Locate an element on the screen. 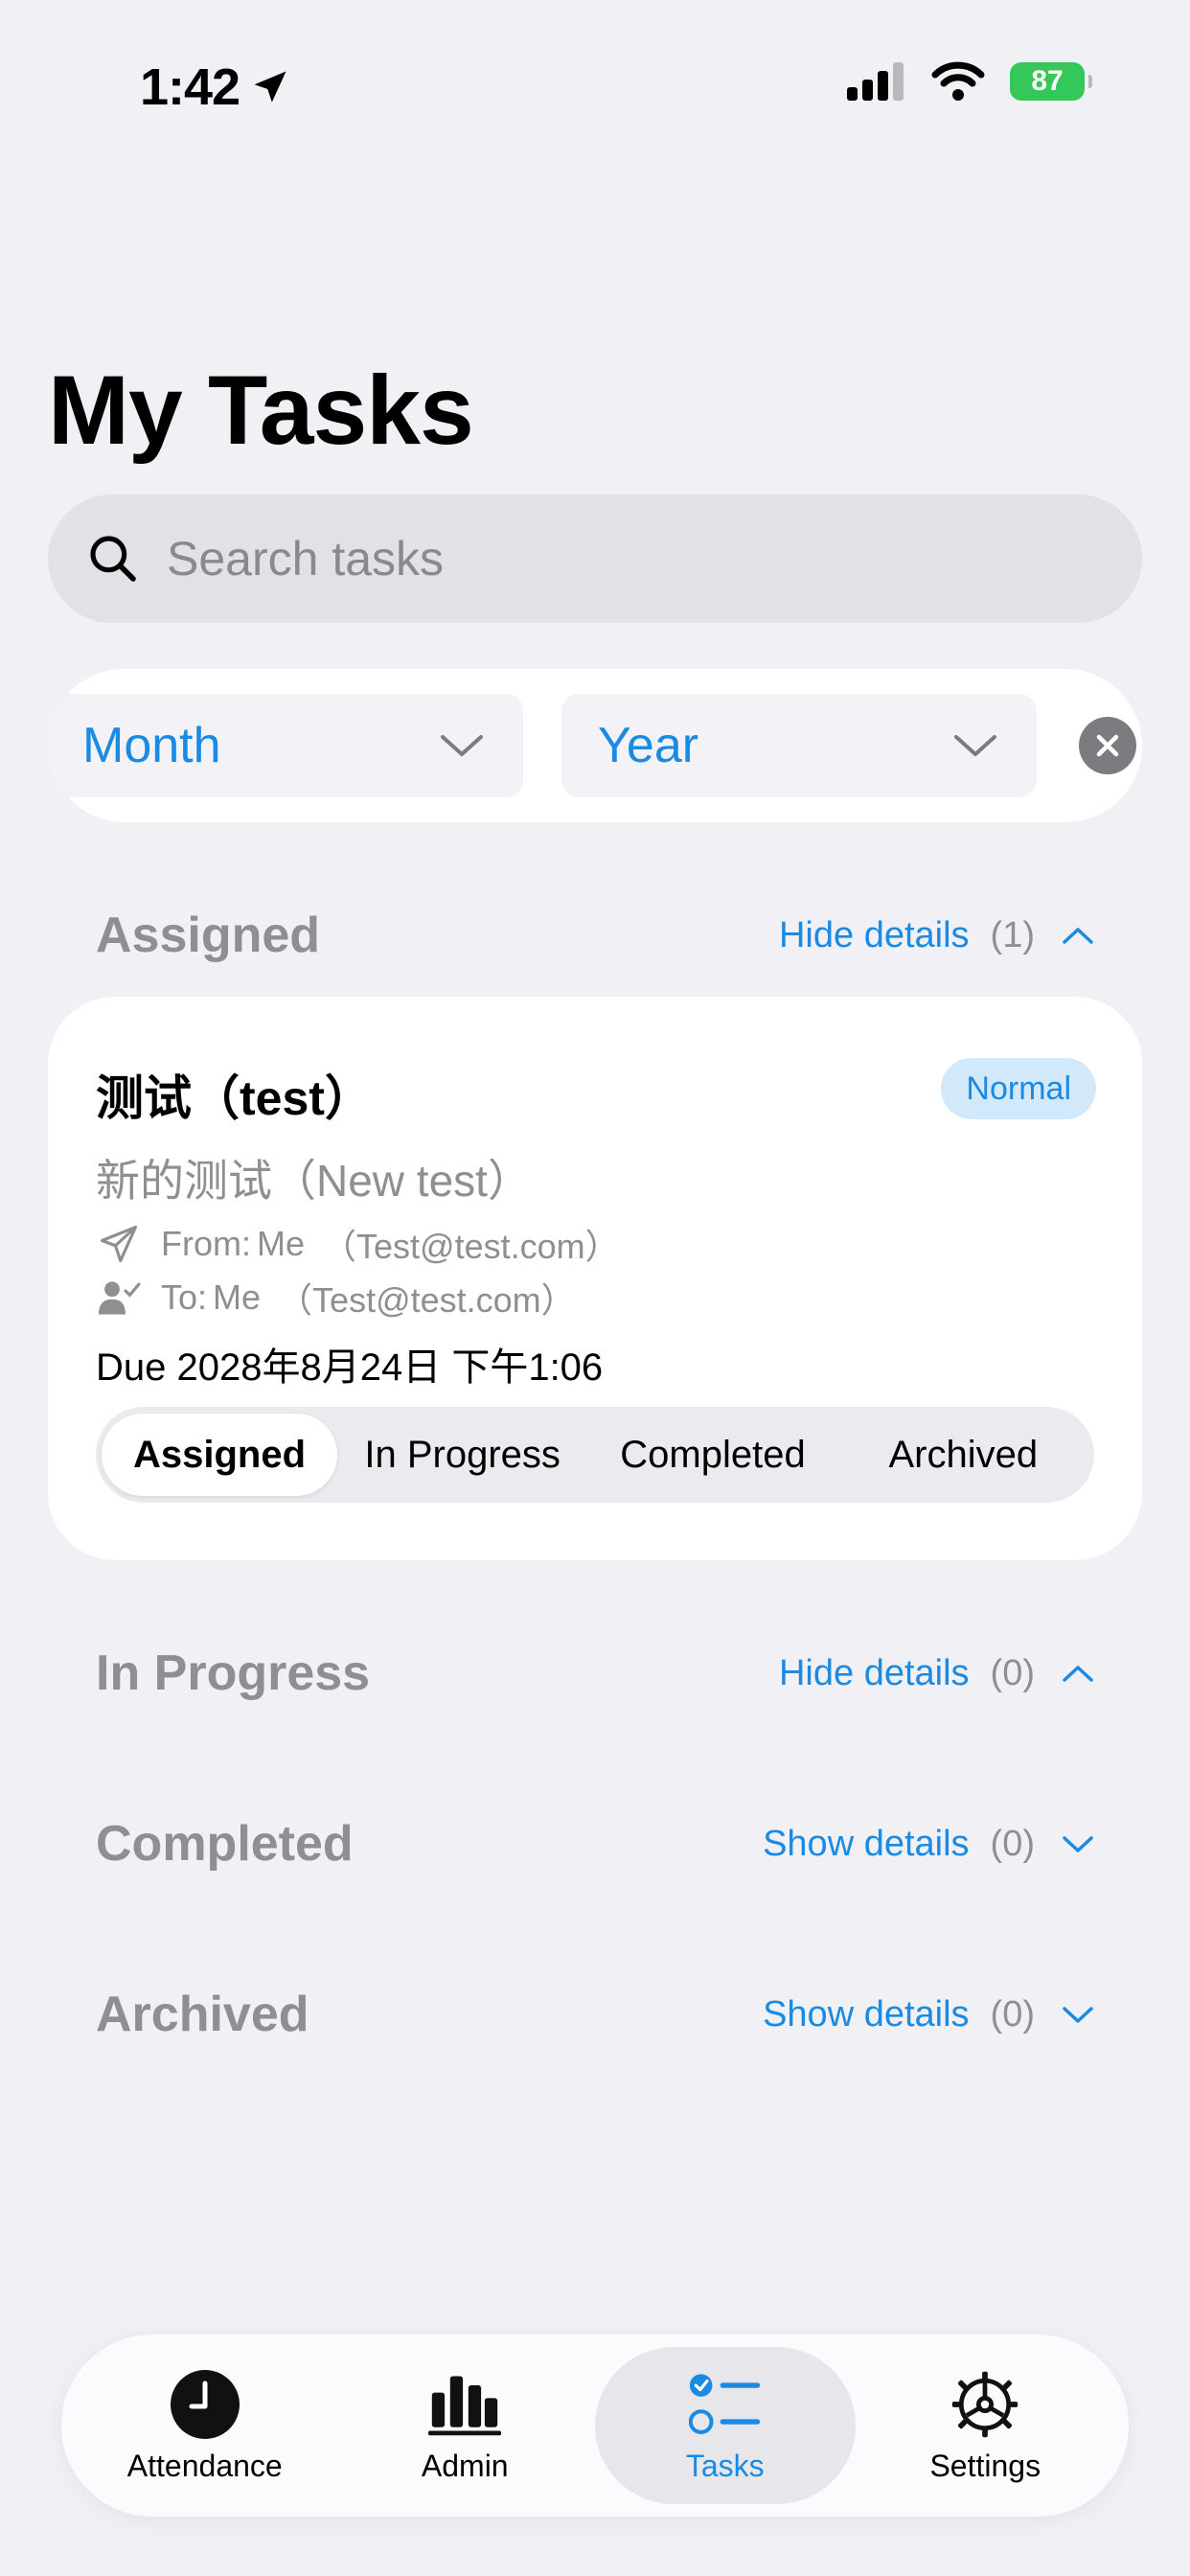 This screenshot has height=2576, width=1190. section-title: Assigned is located at coordinates (209, 935).